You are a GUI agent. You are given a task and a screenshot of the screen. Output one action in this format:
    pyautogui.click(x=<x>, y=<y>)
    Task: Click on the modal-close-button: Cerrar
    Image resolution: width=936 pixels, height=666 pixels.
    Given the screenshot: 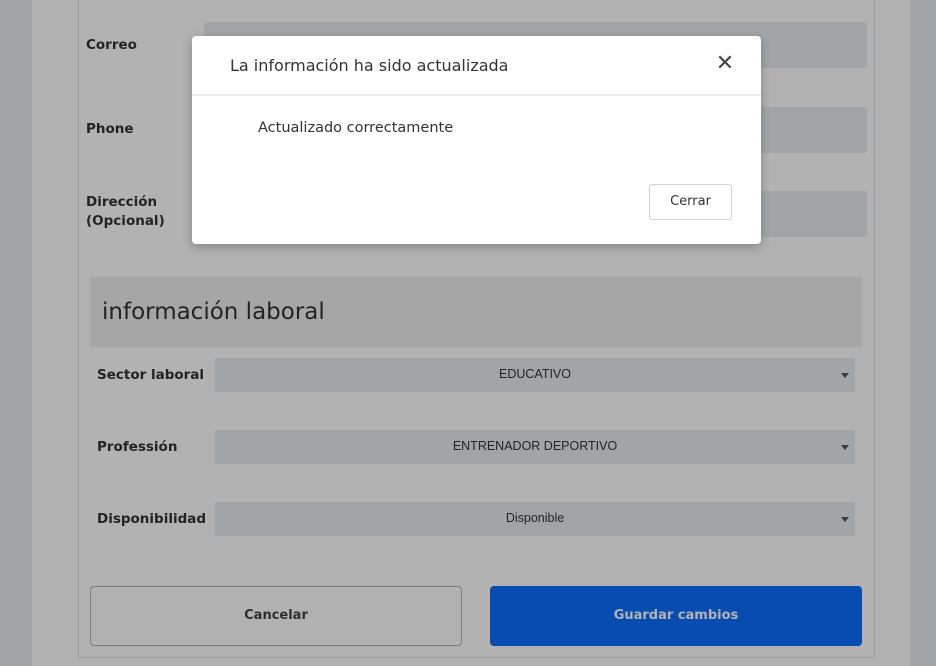 What is the action you would take?
    pyautogui.click(x=690, y=202)
    